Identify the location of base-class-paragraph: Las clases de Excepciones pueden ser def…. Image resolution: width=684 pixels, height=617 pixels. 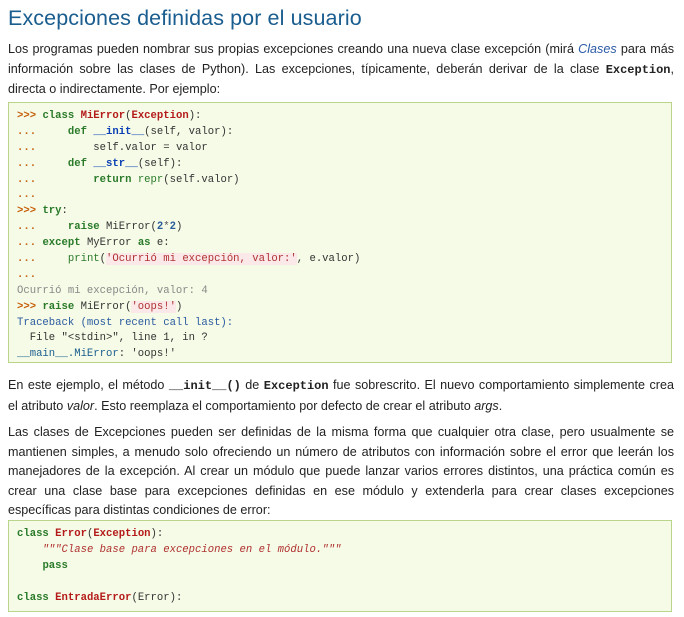
(341, 471).